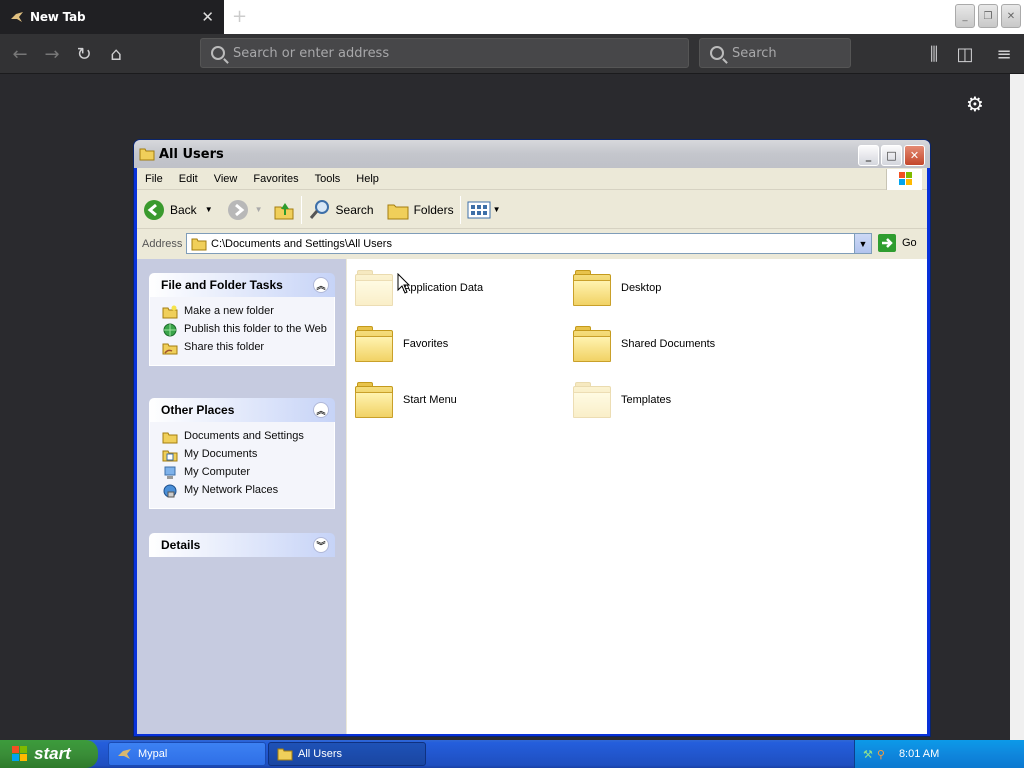 Image resolution: width=1024 pixels, height=768 pixels. What do you see at coordinates (207, 17) in the screenshot?
I see `tab-close-icon: ✕` at bounding box center [207, 17].